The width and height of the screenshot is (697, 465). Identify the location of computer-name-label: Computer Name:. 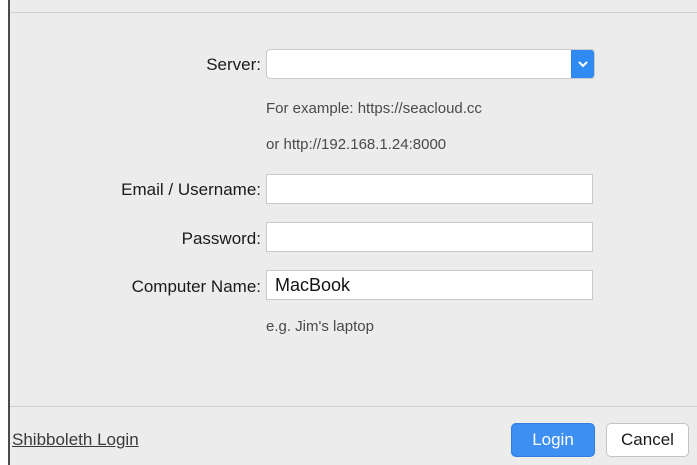
(196, 286).